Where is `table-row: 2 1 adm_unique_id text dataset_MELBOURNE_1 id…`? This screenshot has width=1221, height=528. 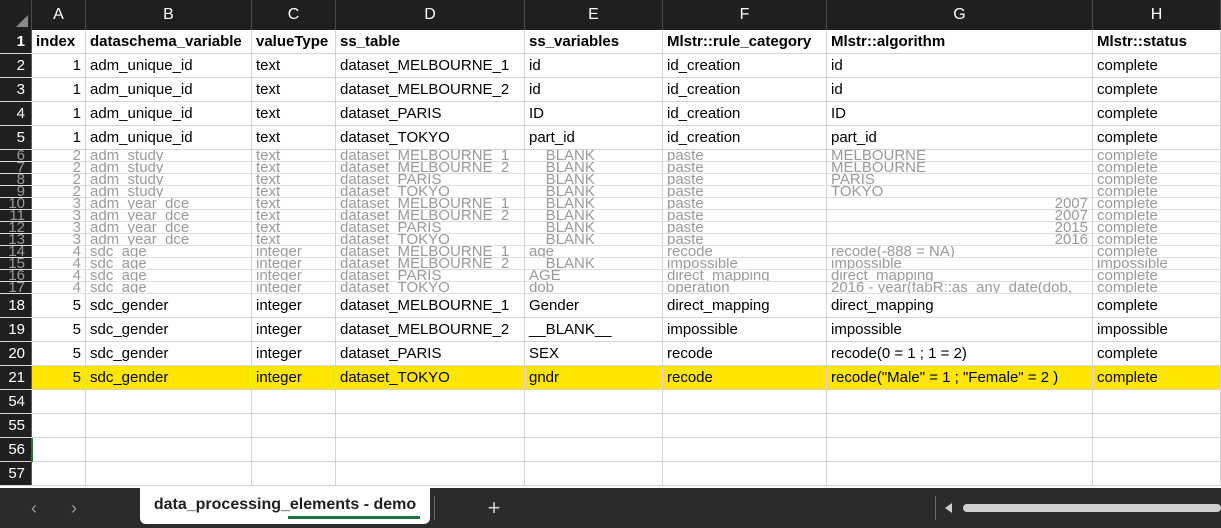 table-row: 2 1 adm_unique_id text dataset_MELBOURNE_1 id… is located at coordinates (610, 66).